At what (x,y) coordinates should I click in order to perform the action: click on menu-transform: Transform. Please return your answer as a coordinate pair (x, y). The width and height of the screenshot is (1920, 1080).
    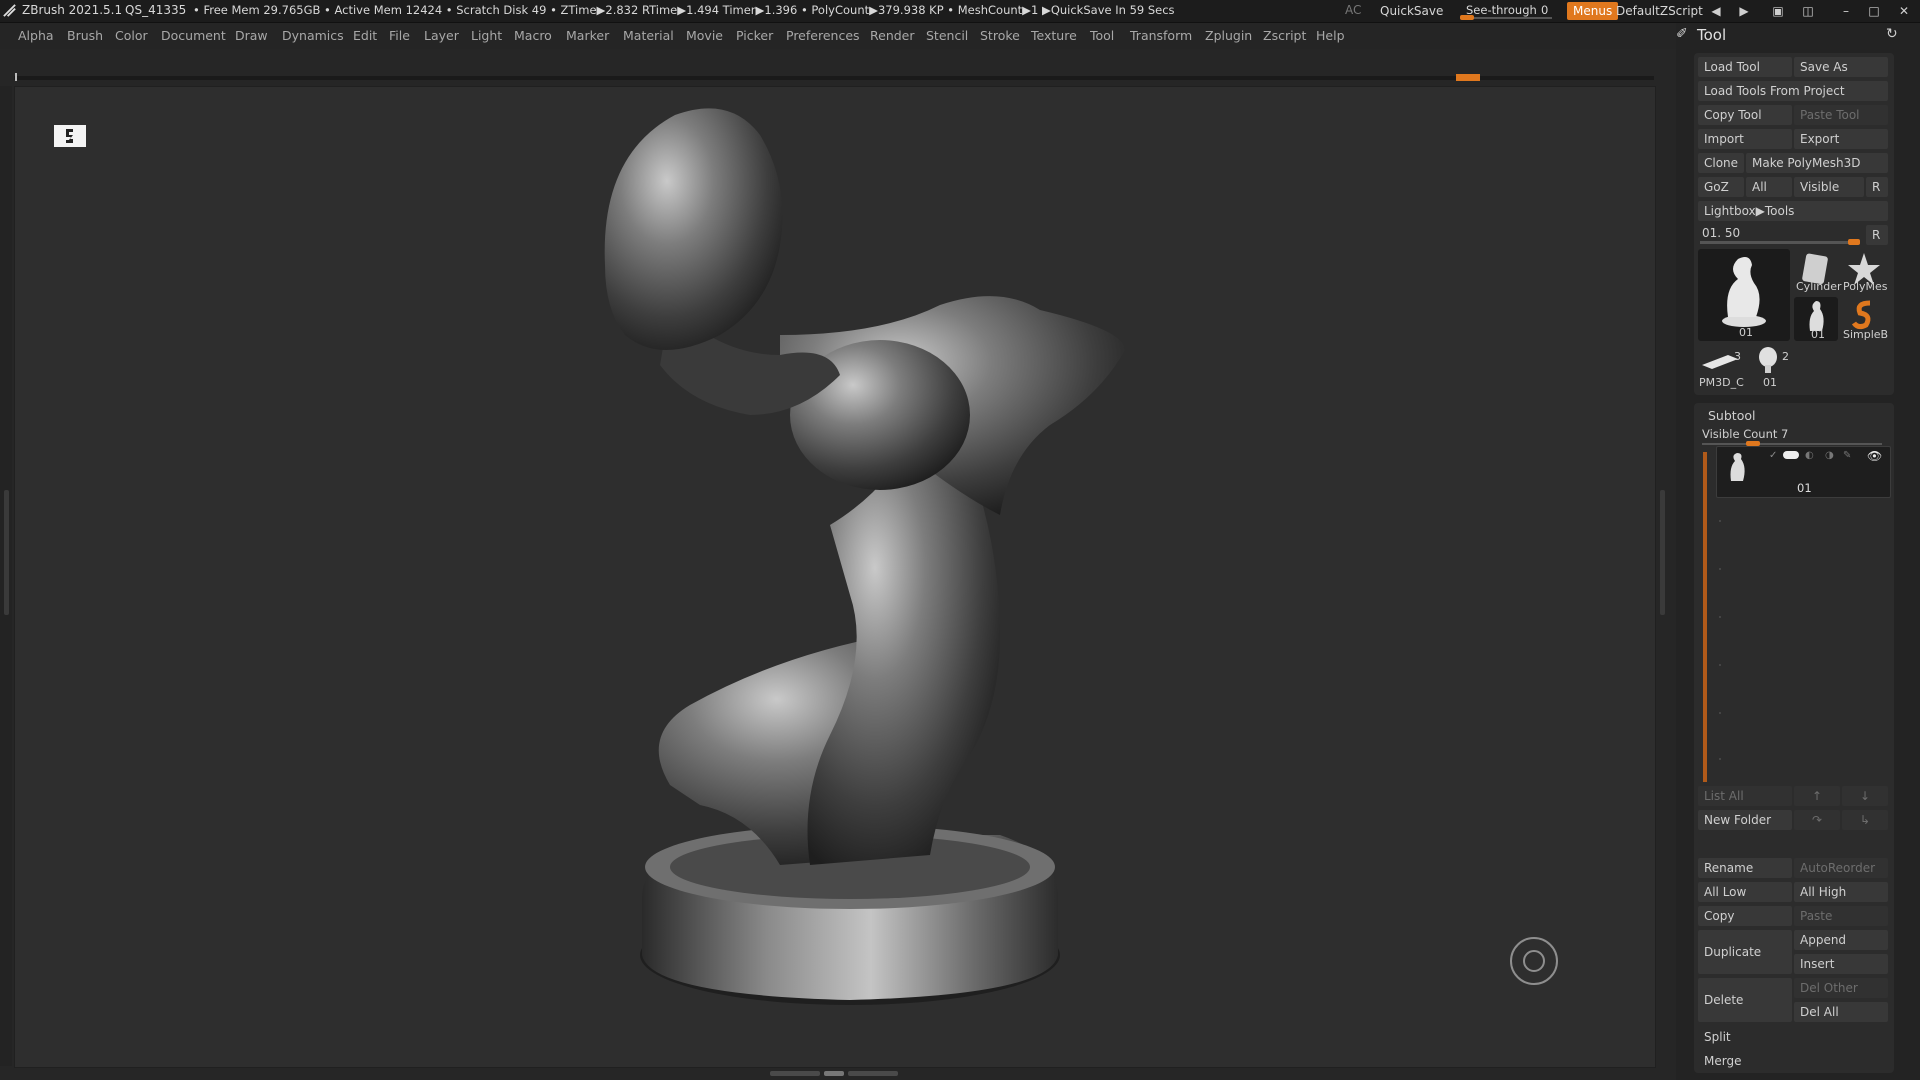
    Looking at the image, I should click on (1161, 35).